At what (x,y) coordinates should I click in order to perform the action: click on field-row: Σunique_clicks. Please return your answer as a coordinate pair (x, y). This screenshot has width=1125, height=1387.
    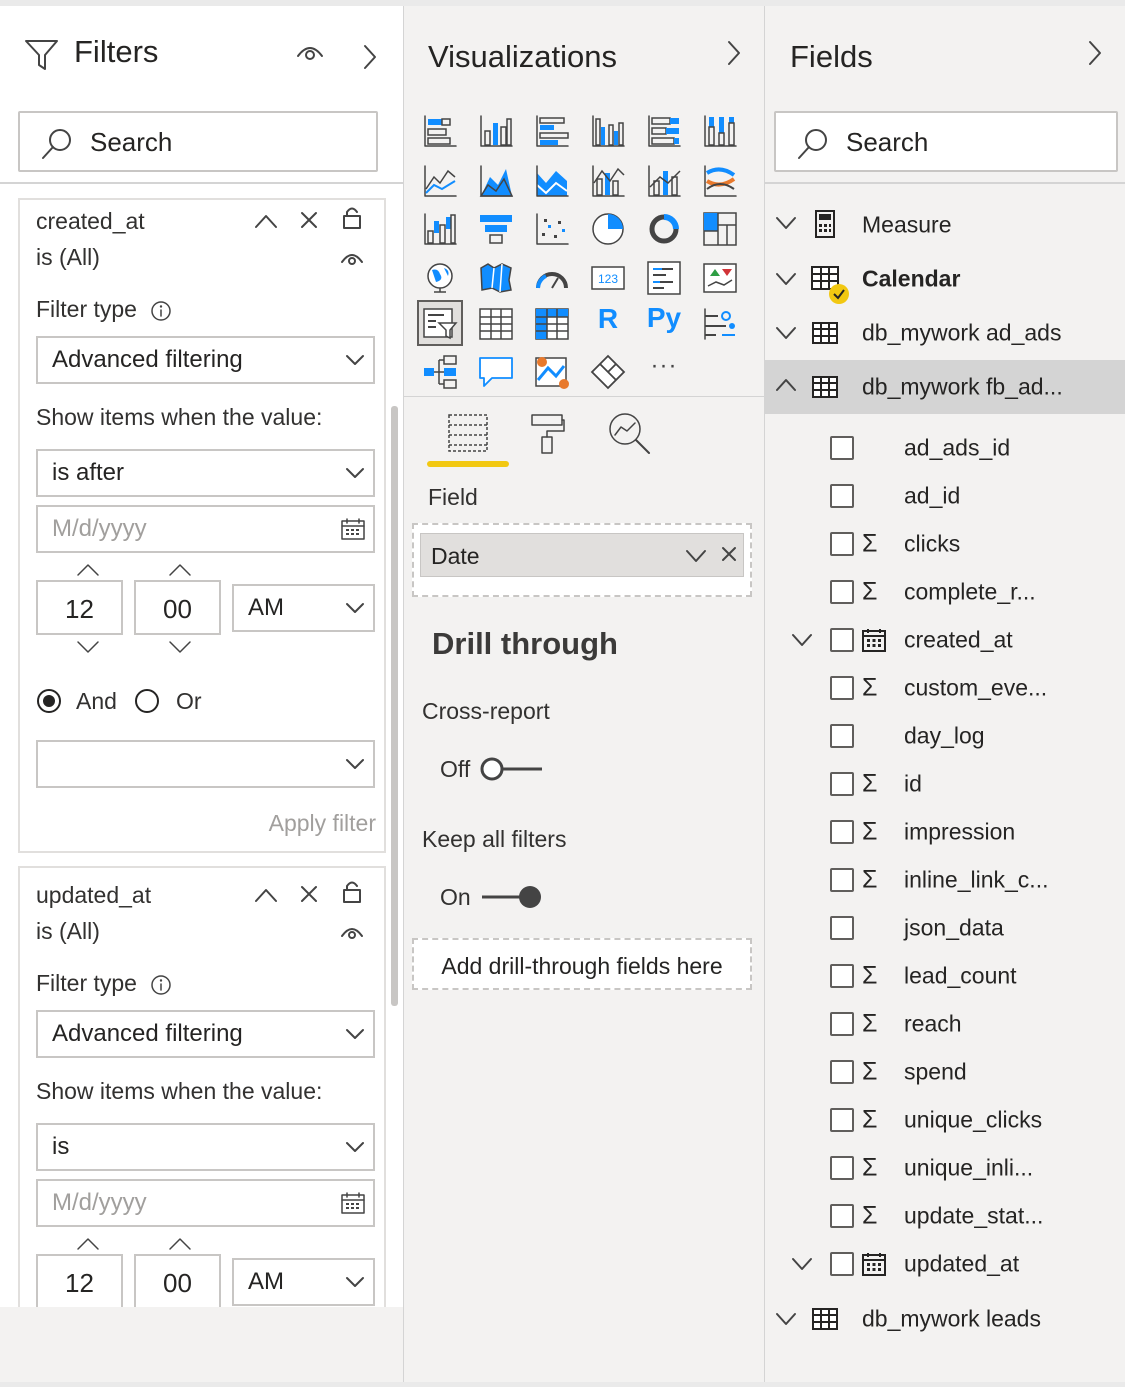
    Looking at the image, I should click on (945, 1120).